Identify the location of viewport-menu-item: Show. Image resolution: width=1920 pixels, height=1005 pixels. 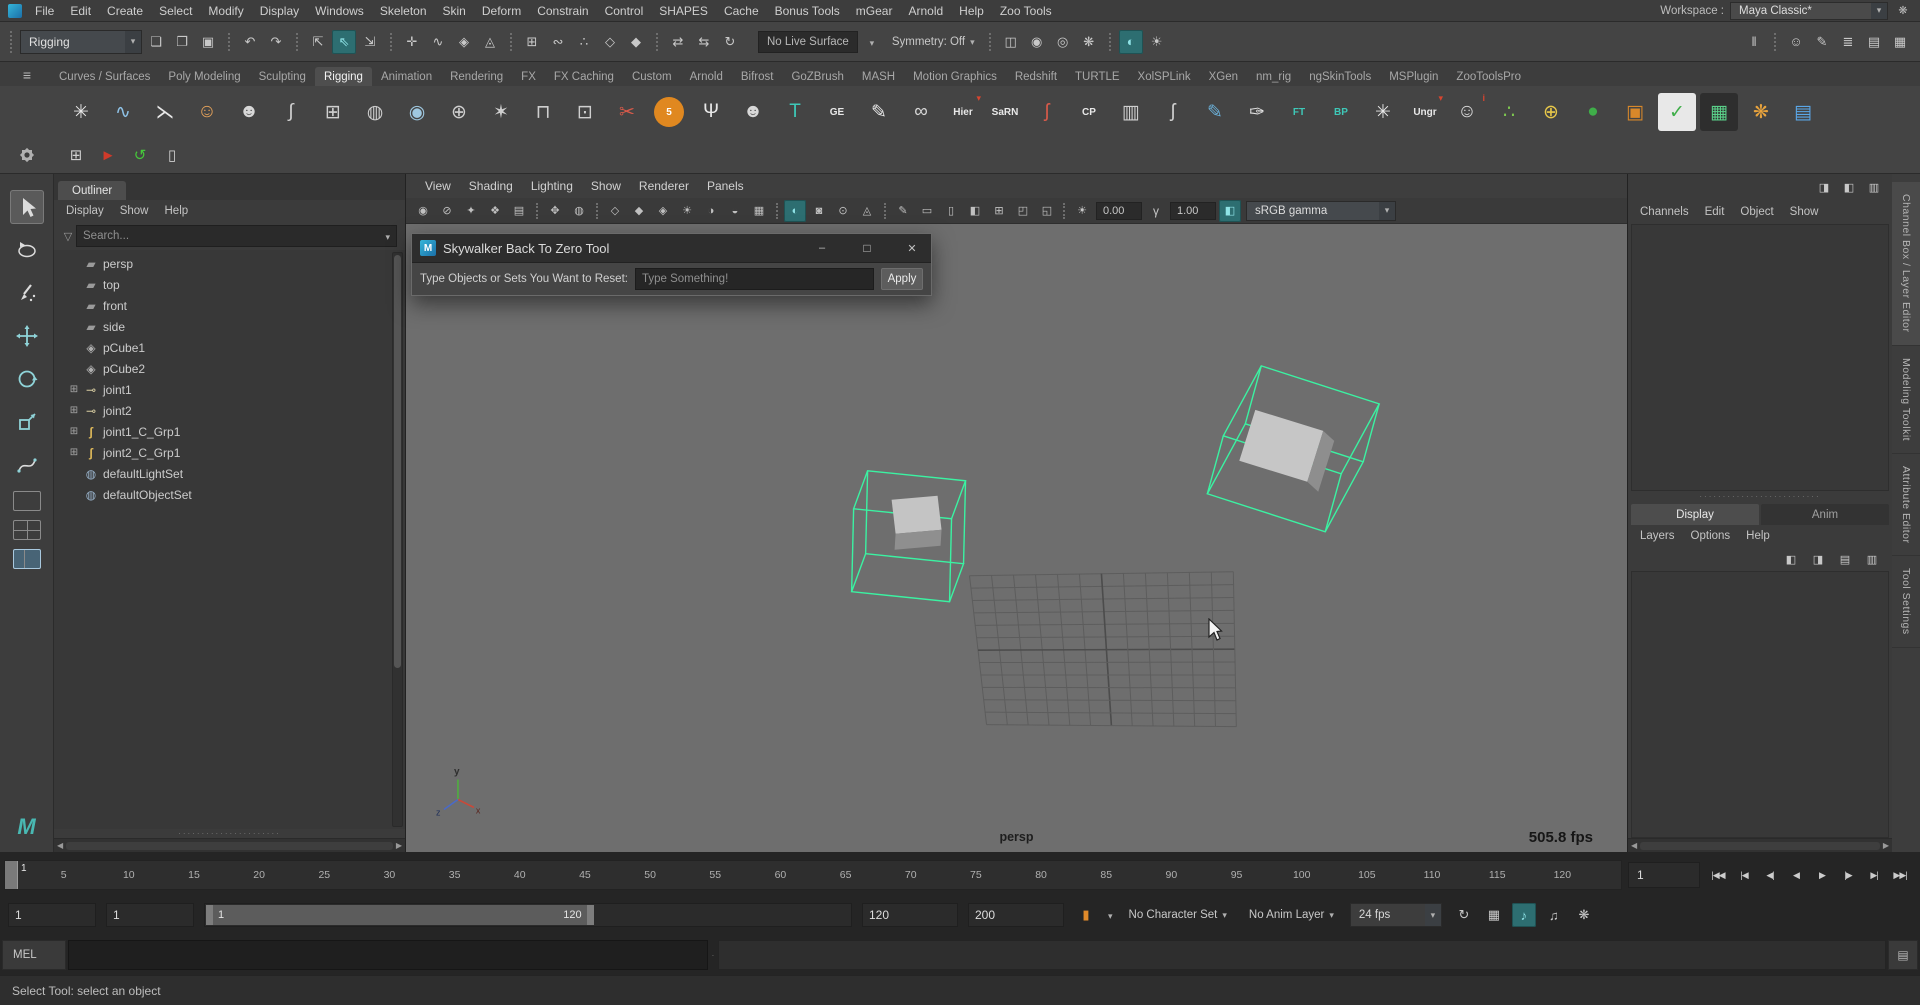
(606, 186).